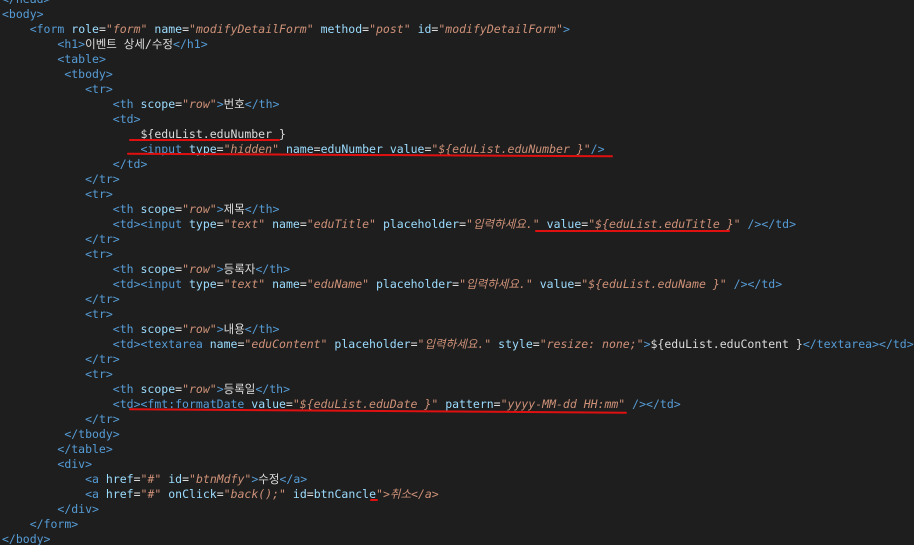  Describe the element at coordinates (23, 14) in the screenshot. I see `code-line: <body>` at that location.